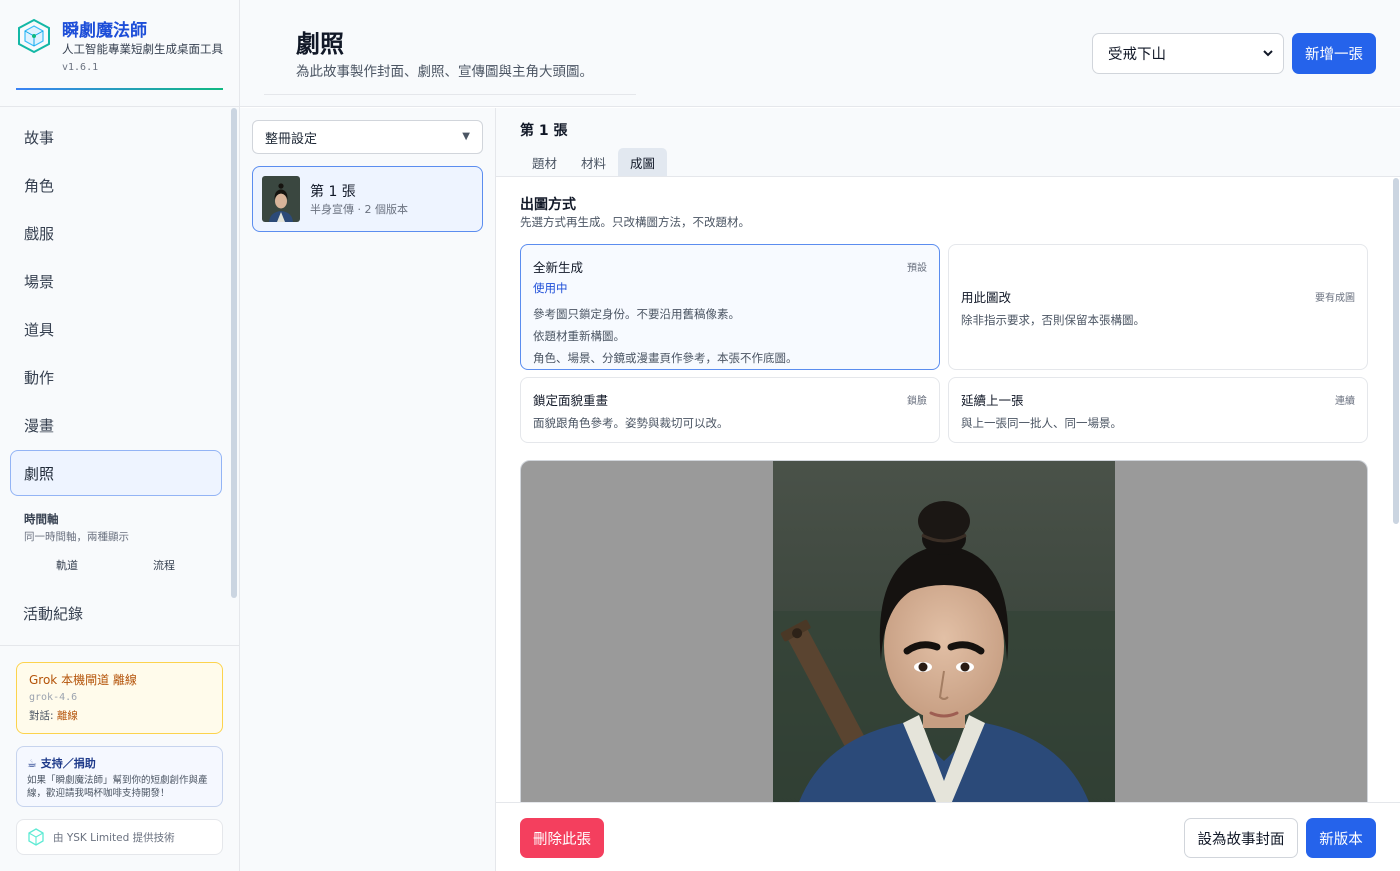 The height and width of the screenshot is (871, 1400). What do you see at coordinates (917, 268) in the screenshot?
I see `mode-option-tag: 預設` at bounding box center [917, 268].